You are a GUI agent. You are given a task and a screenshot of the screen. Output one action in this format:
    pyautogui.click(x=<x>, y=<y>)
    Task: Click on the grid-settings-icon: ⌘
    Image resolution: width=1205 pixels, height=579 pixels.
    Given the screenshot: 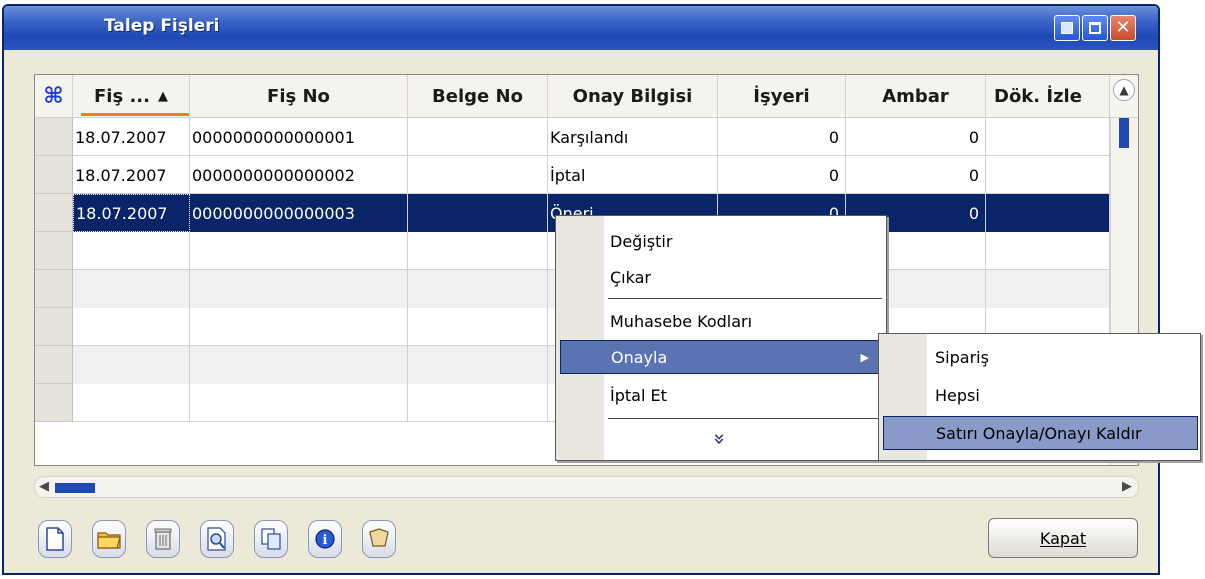 What is the action you would take?
    pyautogui.click(x=54, y=96)
    